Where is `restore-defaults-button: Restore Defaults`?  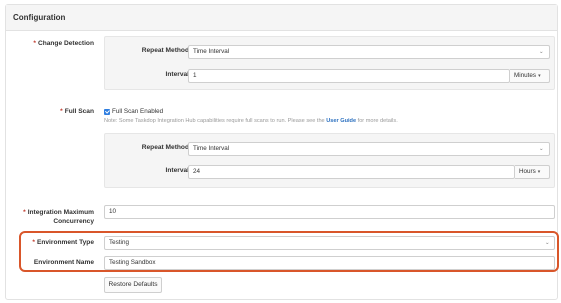 restore-defaults-button: Restore Defaults is located at coordinates (133, 285).